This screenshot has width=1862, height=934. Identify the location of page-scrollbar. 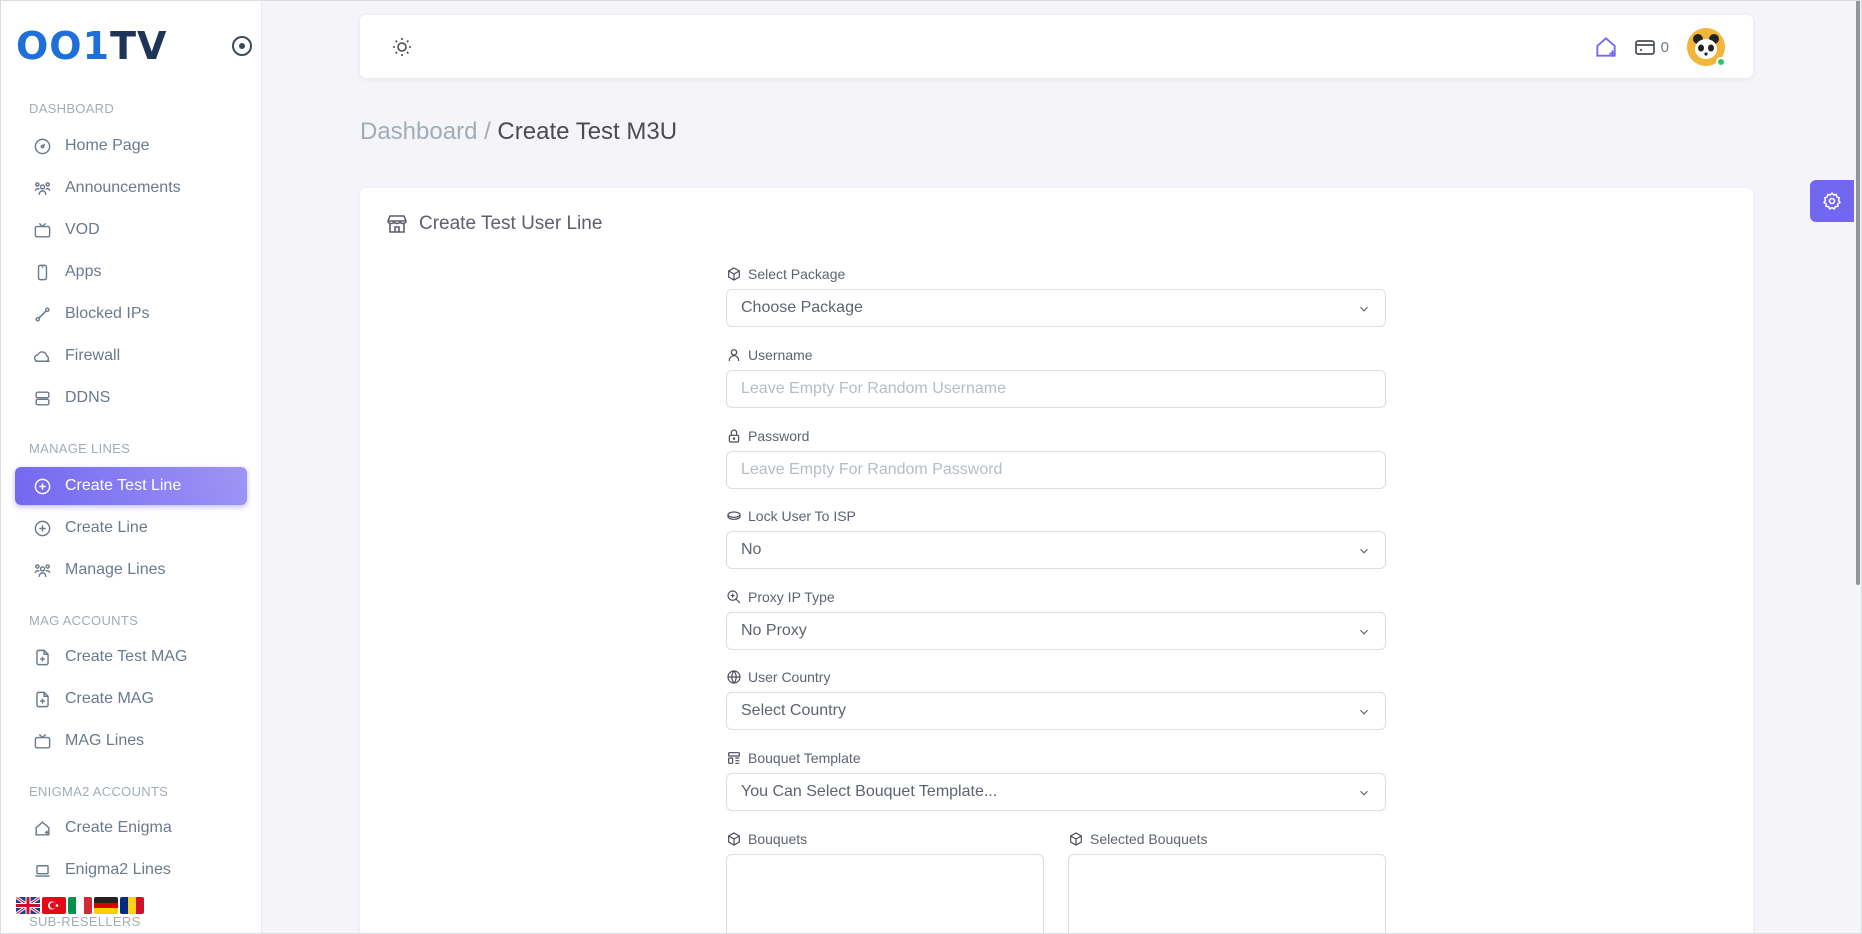
(1858, 292).